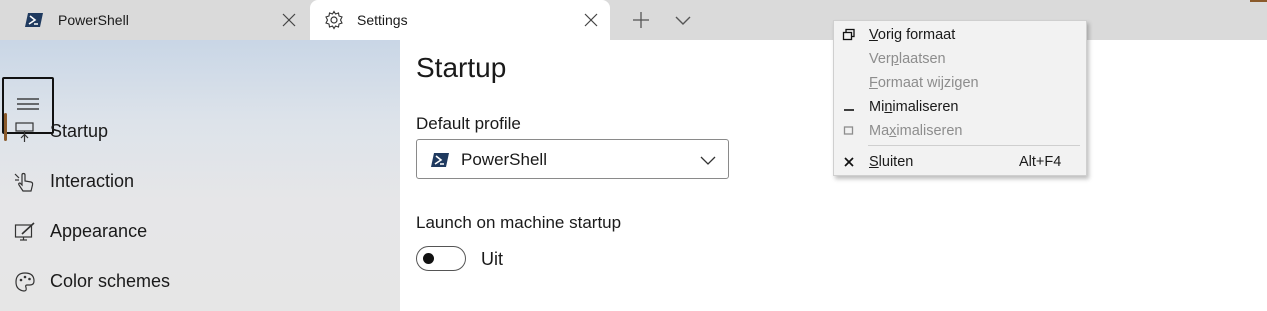 The image size is (1267, 311). I want to click on menu-item-label: Sluiten, so click(891, 162).